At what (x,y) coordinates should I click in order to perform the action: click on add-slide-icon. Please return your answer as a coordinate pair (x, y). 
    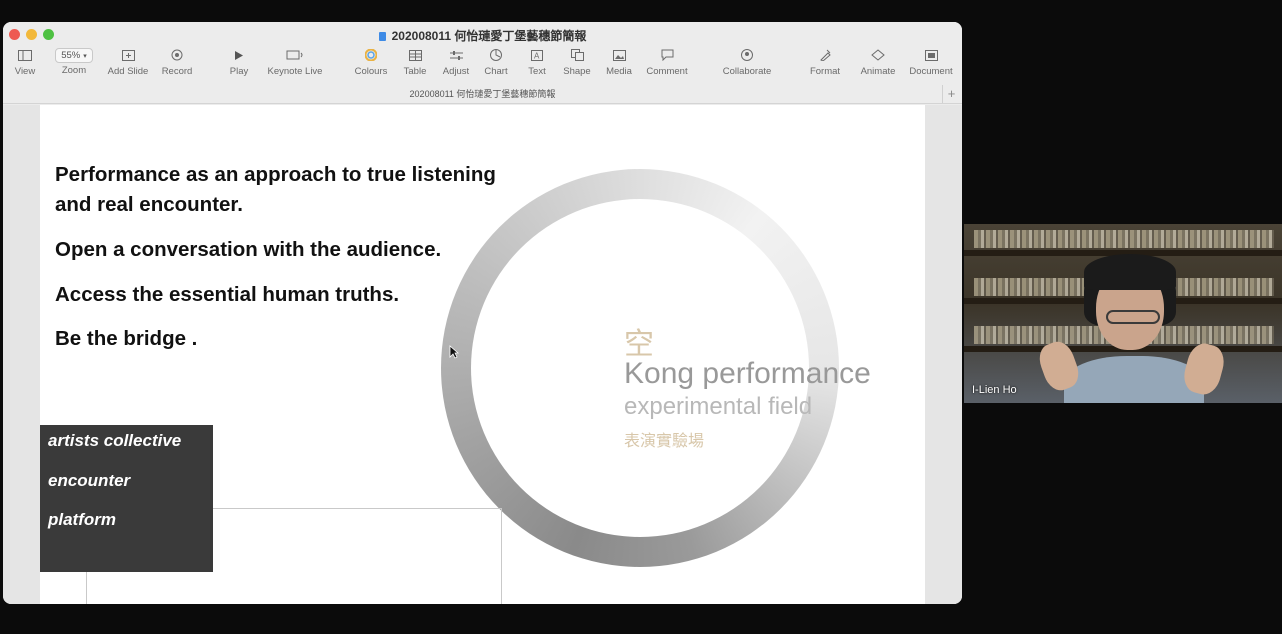
    Looking at the image, I should click on (128, 55).